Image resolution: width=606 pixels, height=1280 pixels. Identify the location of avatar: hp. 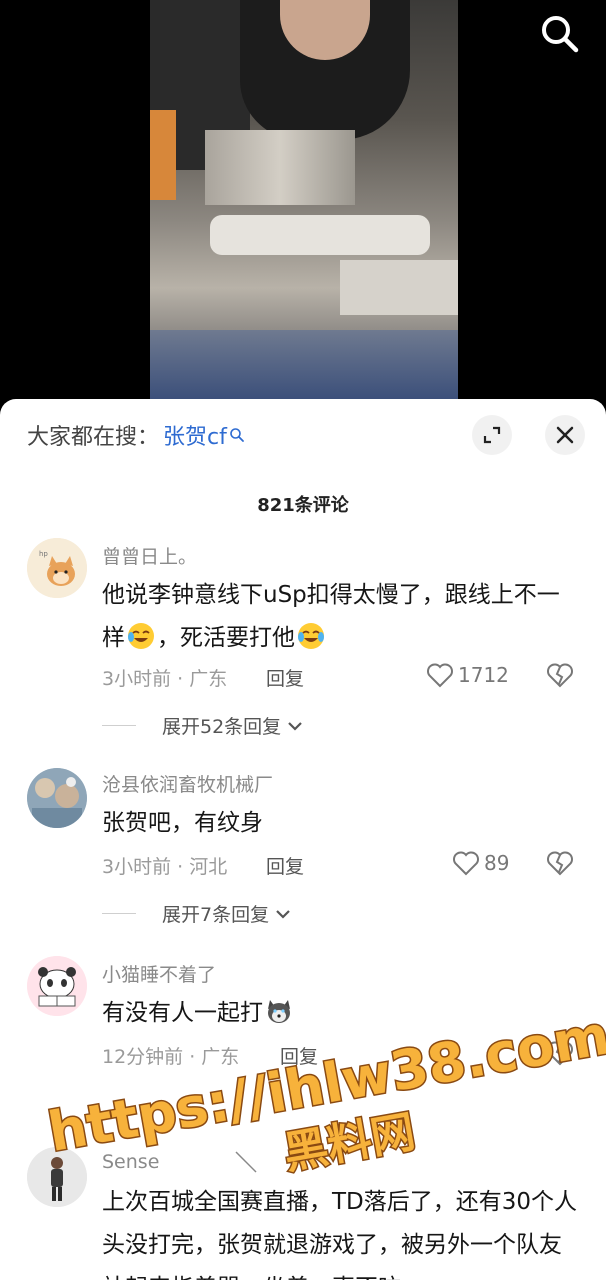
(57, 568).